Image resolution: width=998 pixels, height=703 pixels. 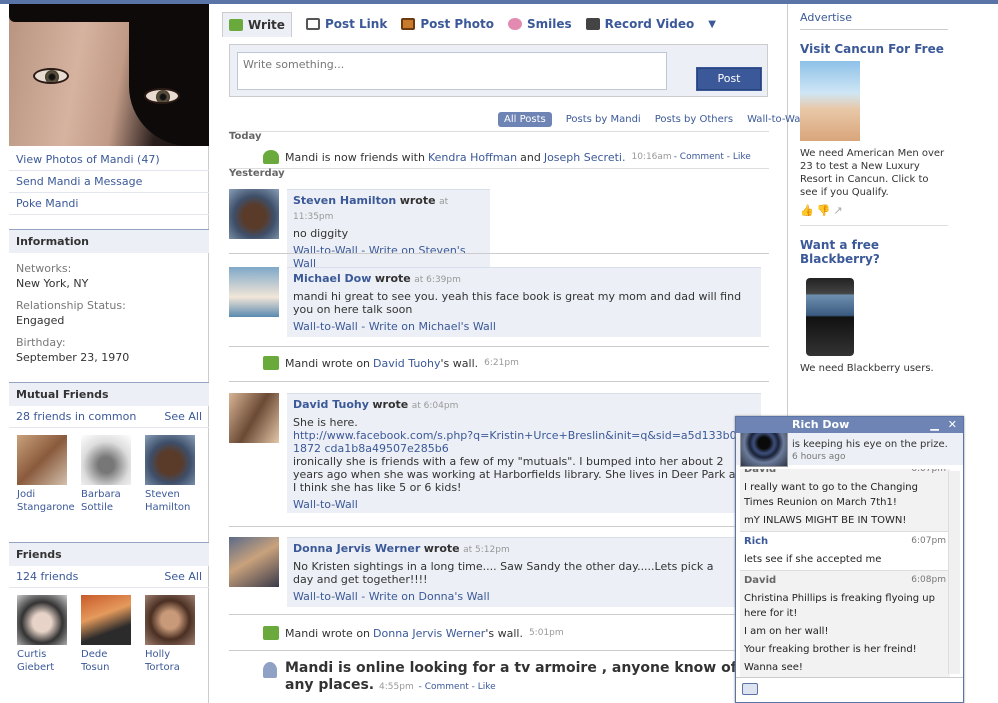 I want to click on post-button: Post, so click(x=729, y=79).